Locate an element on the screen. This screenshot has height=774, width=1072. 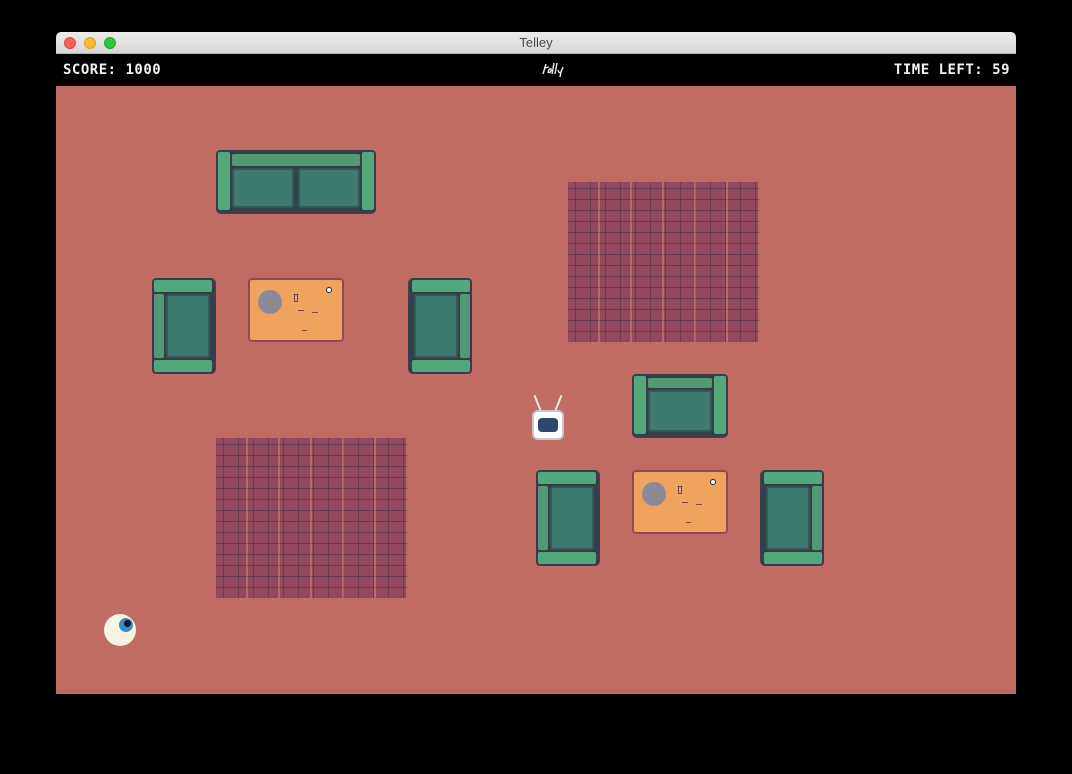
tv-player is located at coordinates (548, 418).